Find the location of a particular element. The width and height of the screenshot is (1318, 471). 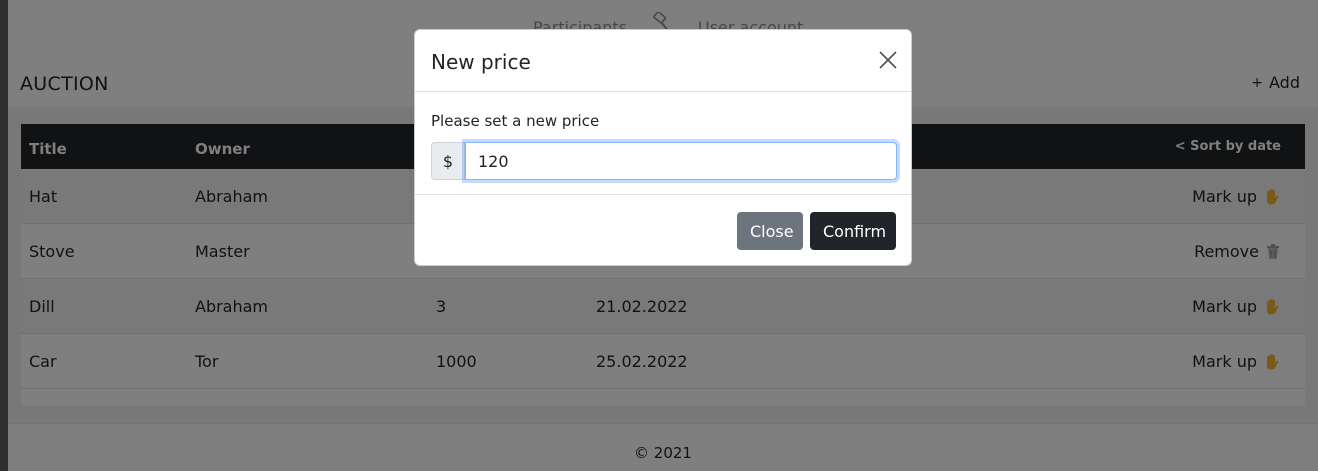

close-button: Close is located at coordinates (770, 231).